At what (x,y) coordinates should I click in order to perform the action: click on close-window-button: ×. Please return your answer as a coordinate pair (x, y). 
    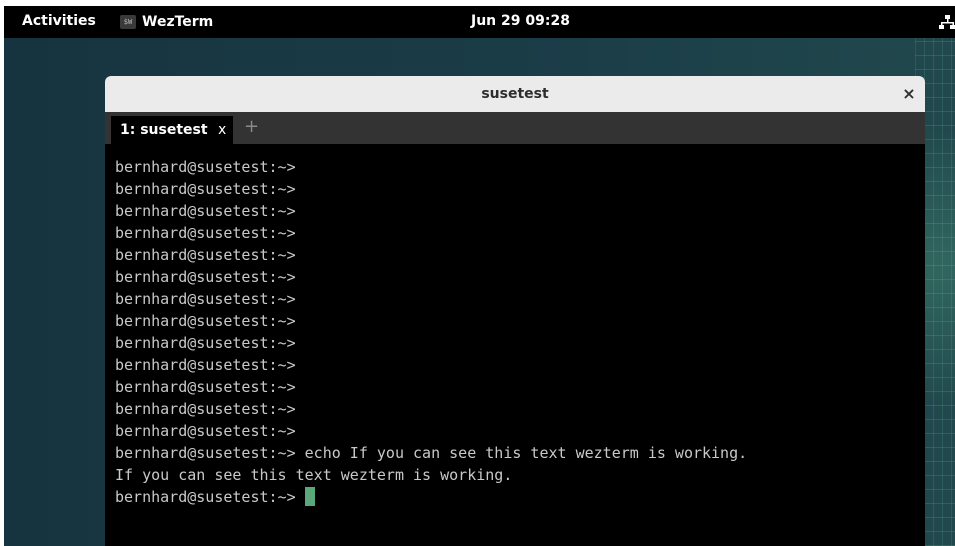
    Looking at the image, I should click on (909, 94).